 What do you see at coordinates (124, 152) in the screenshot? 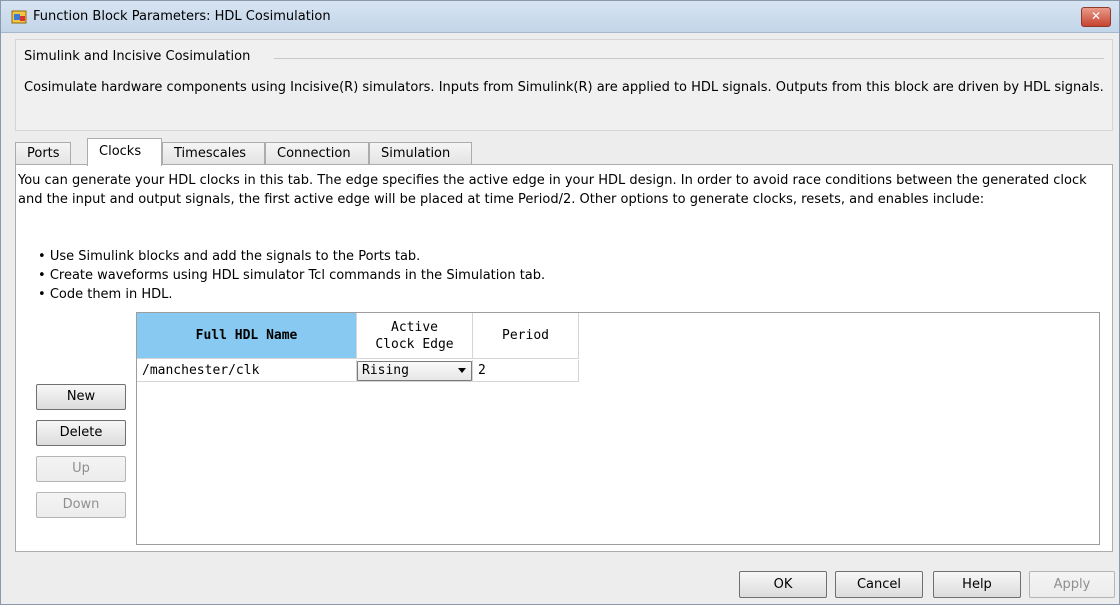
I see `tab-clocks: Clocks` at bounding box center [124, 152].